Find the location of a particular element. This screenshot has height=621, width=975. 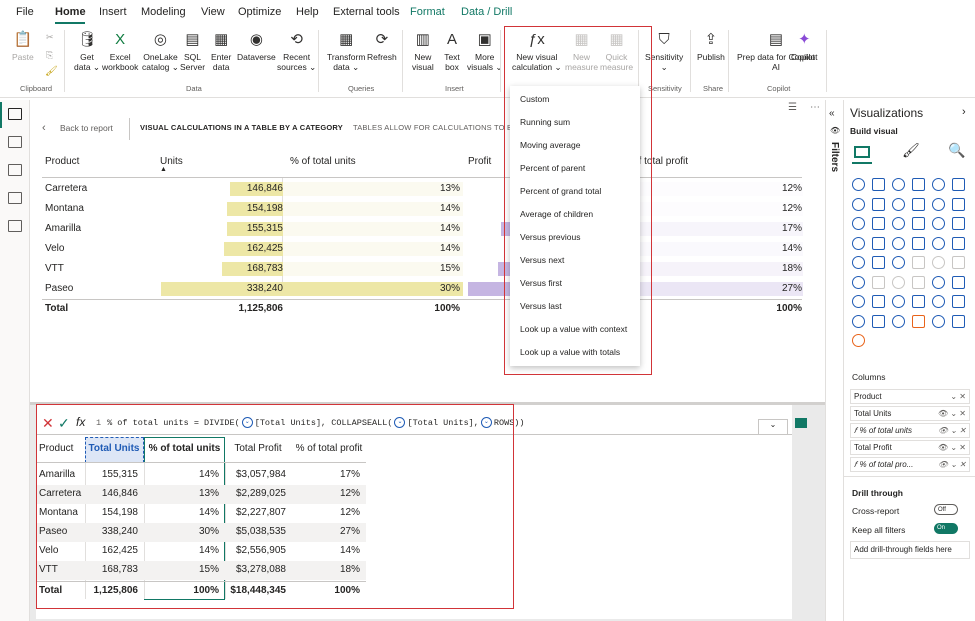

recent-button: ⟲ Recent sources ⌄ is located at coordinates (296, 51).